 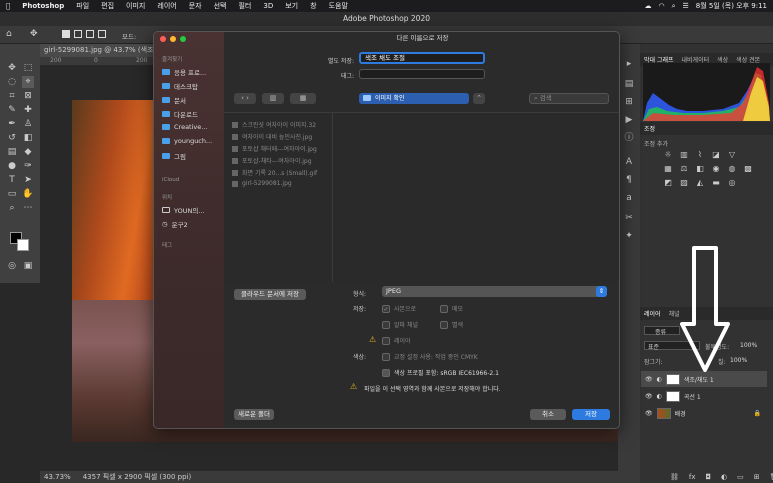 I want to click on menu-image: 이미지, so click(x=135, y=6).